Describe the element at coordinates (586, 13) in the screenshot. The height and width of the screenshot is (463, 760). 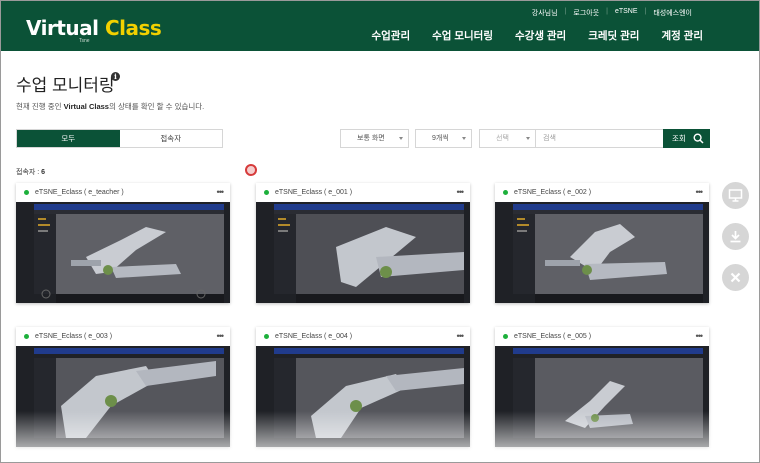
I see `util-logout: 로그아웃` at that location.